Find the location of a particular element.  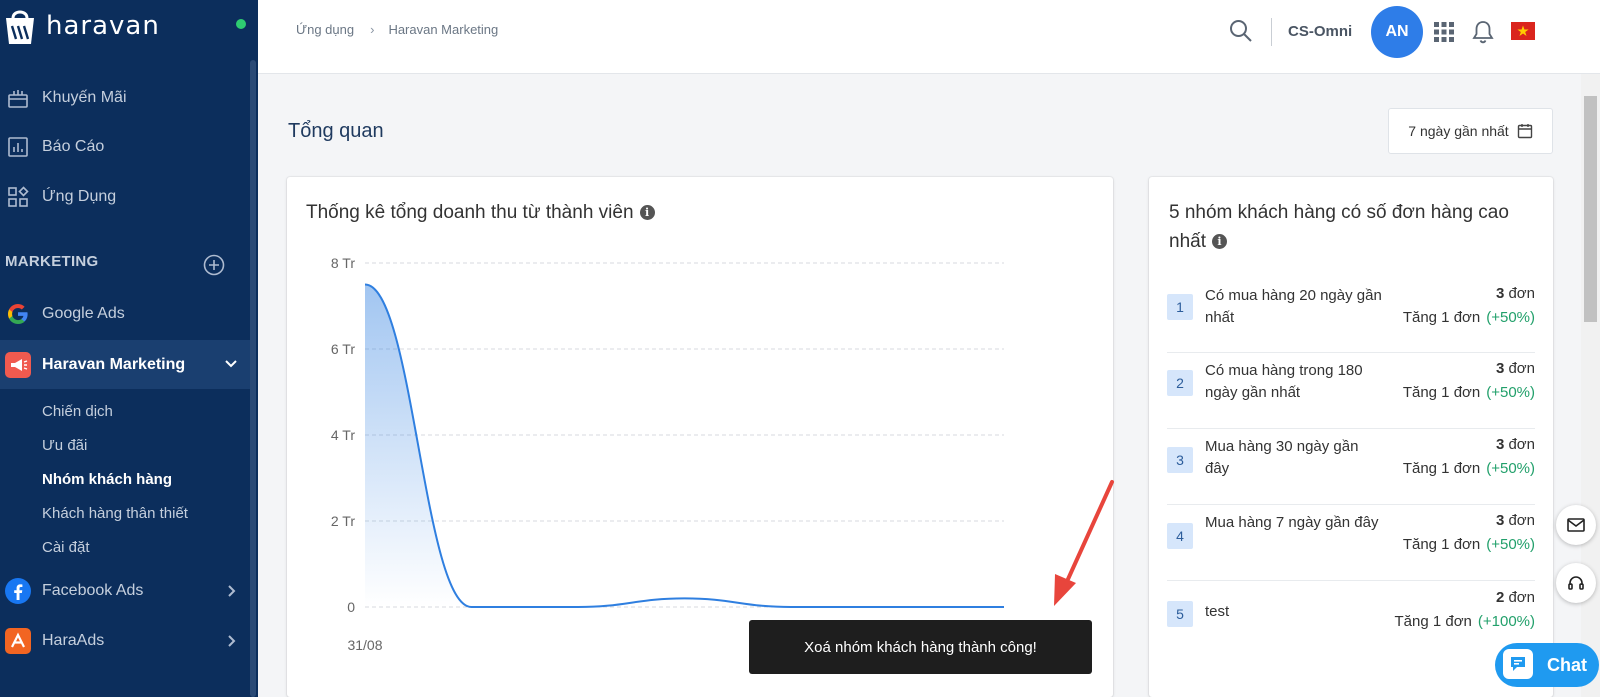

y-tick-label: 2 Tr is located at coordinates (343, 521).